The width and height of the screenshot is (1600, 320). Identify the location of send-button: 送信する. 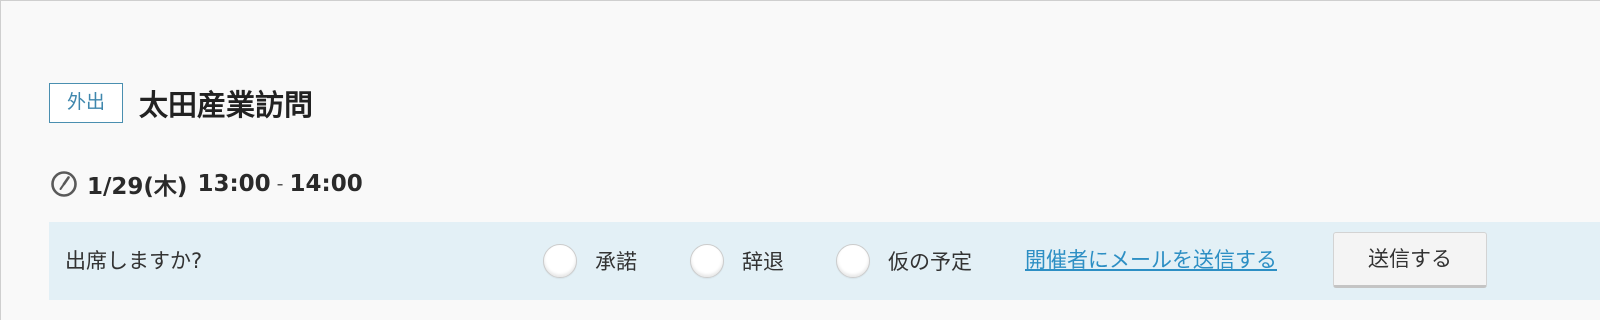
(1410, 260).